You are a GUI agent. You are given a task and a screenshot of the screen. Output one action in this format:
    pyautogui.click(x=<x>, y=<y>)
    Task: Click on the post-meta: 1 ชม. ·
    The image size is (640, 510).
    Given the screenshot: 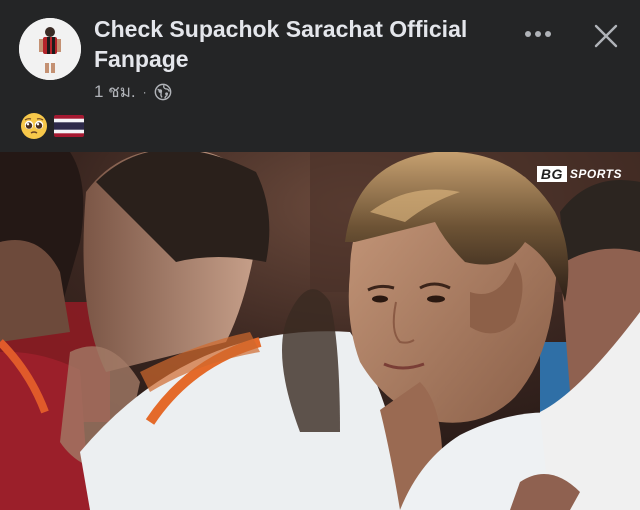 What is the action you would take?
    pyautogui.click(x=133, y=91)
    